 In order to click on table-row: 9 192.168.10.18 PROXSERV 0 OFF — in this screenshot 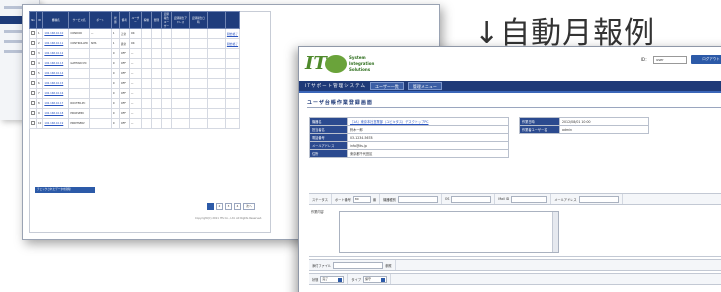, I will do `click(135, 113)`.